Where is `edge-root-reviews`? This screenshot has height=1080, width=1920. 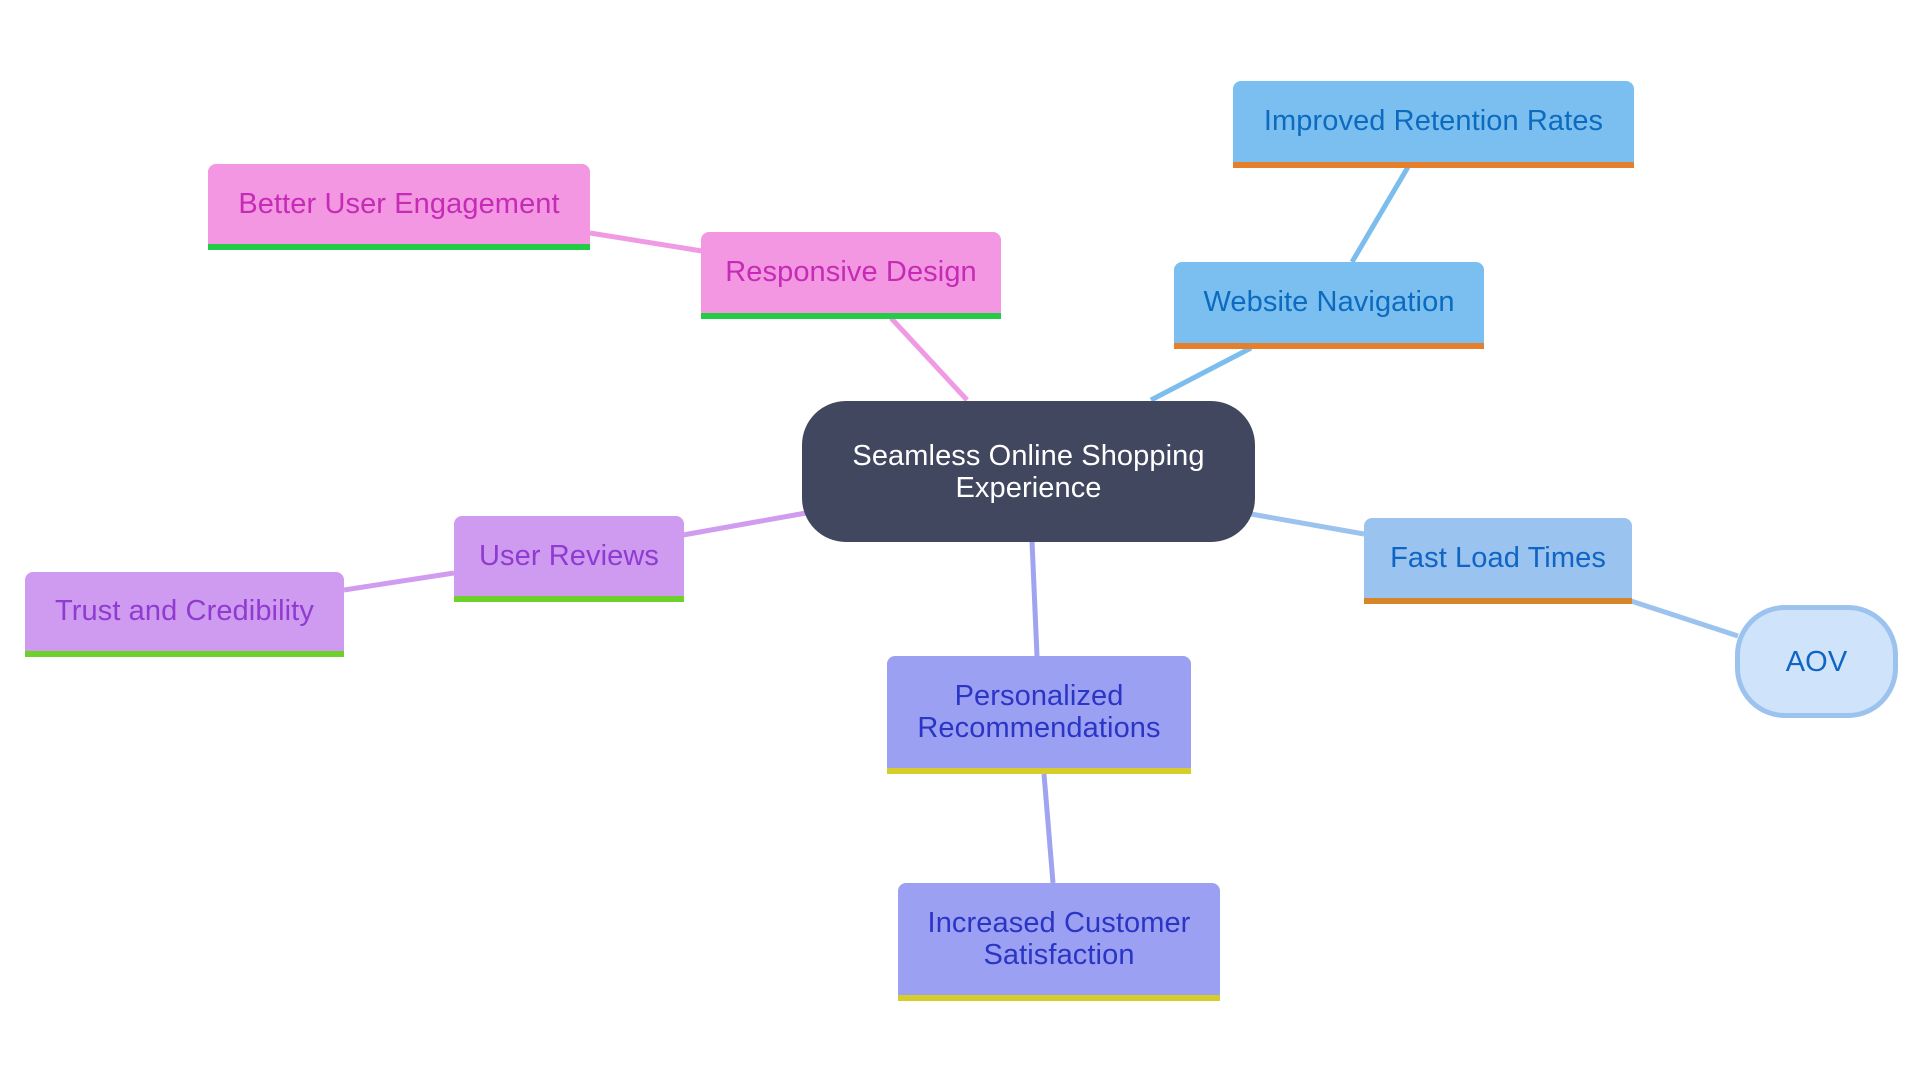
edge-root-reviews is located at coordinates (744, 524).